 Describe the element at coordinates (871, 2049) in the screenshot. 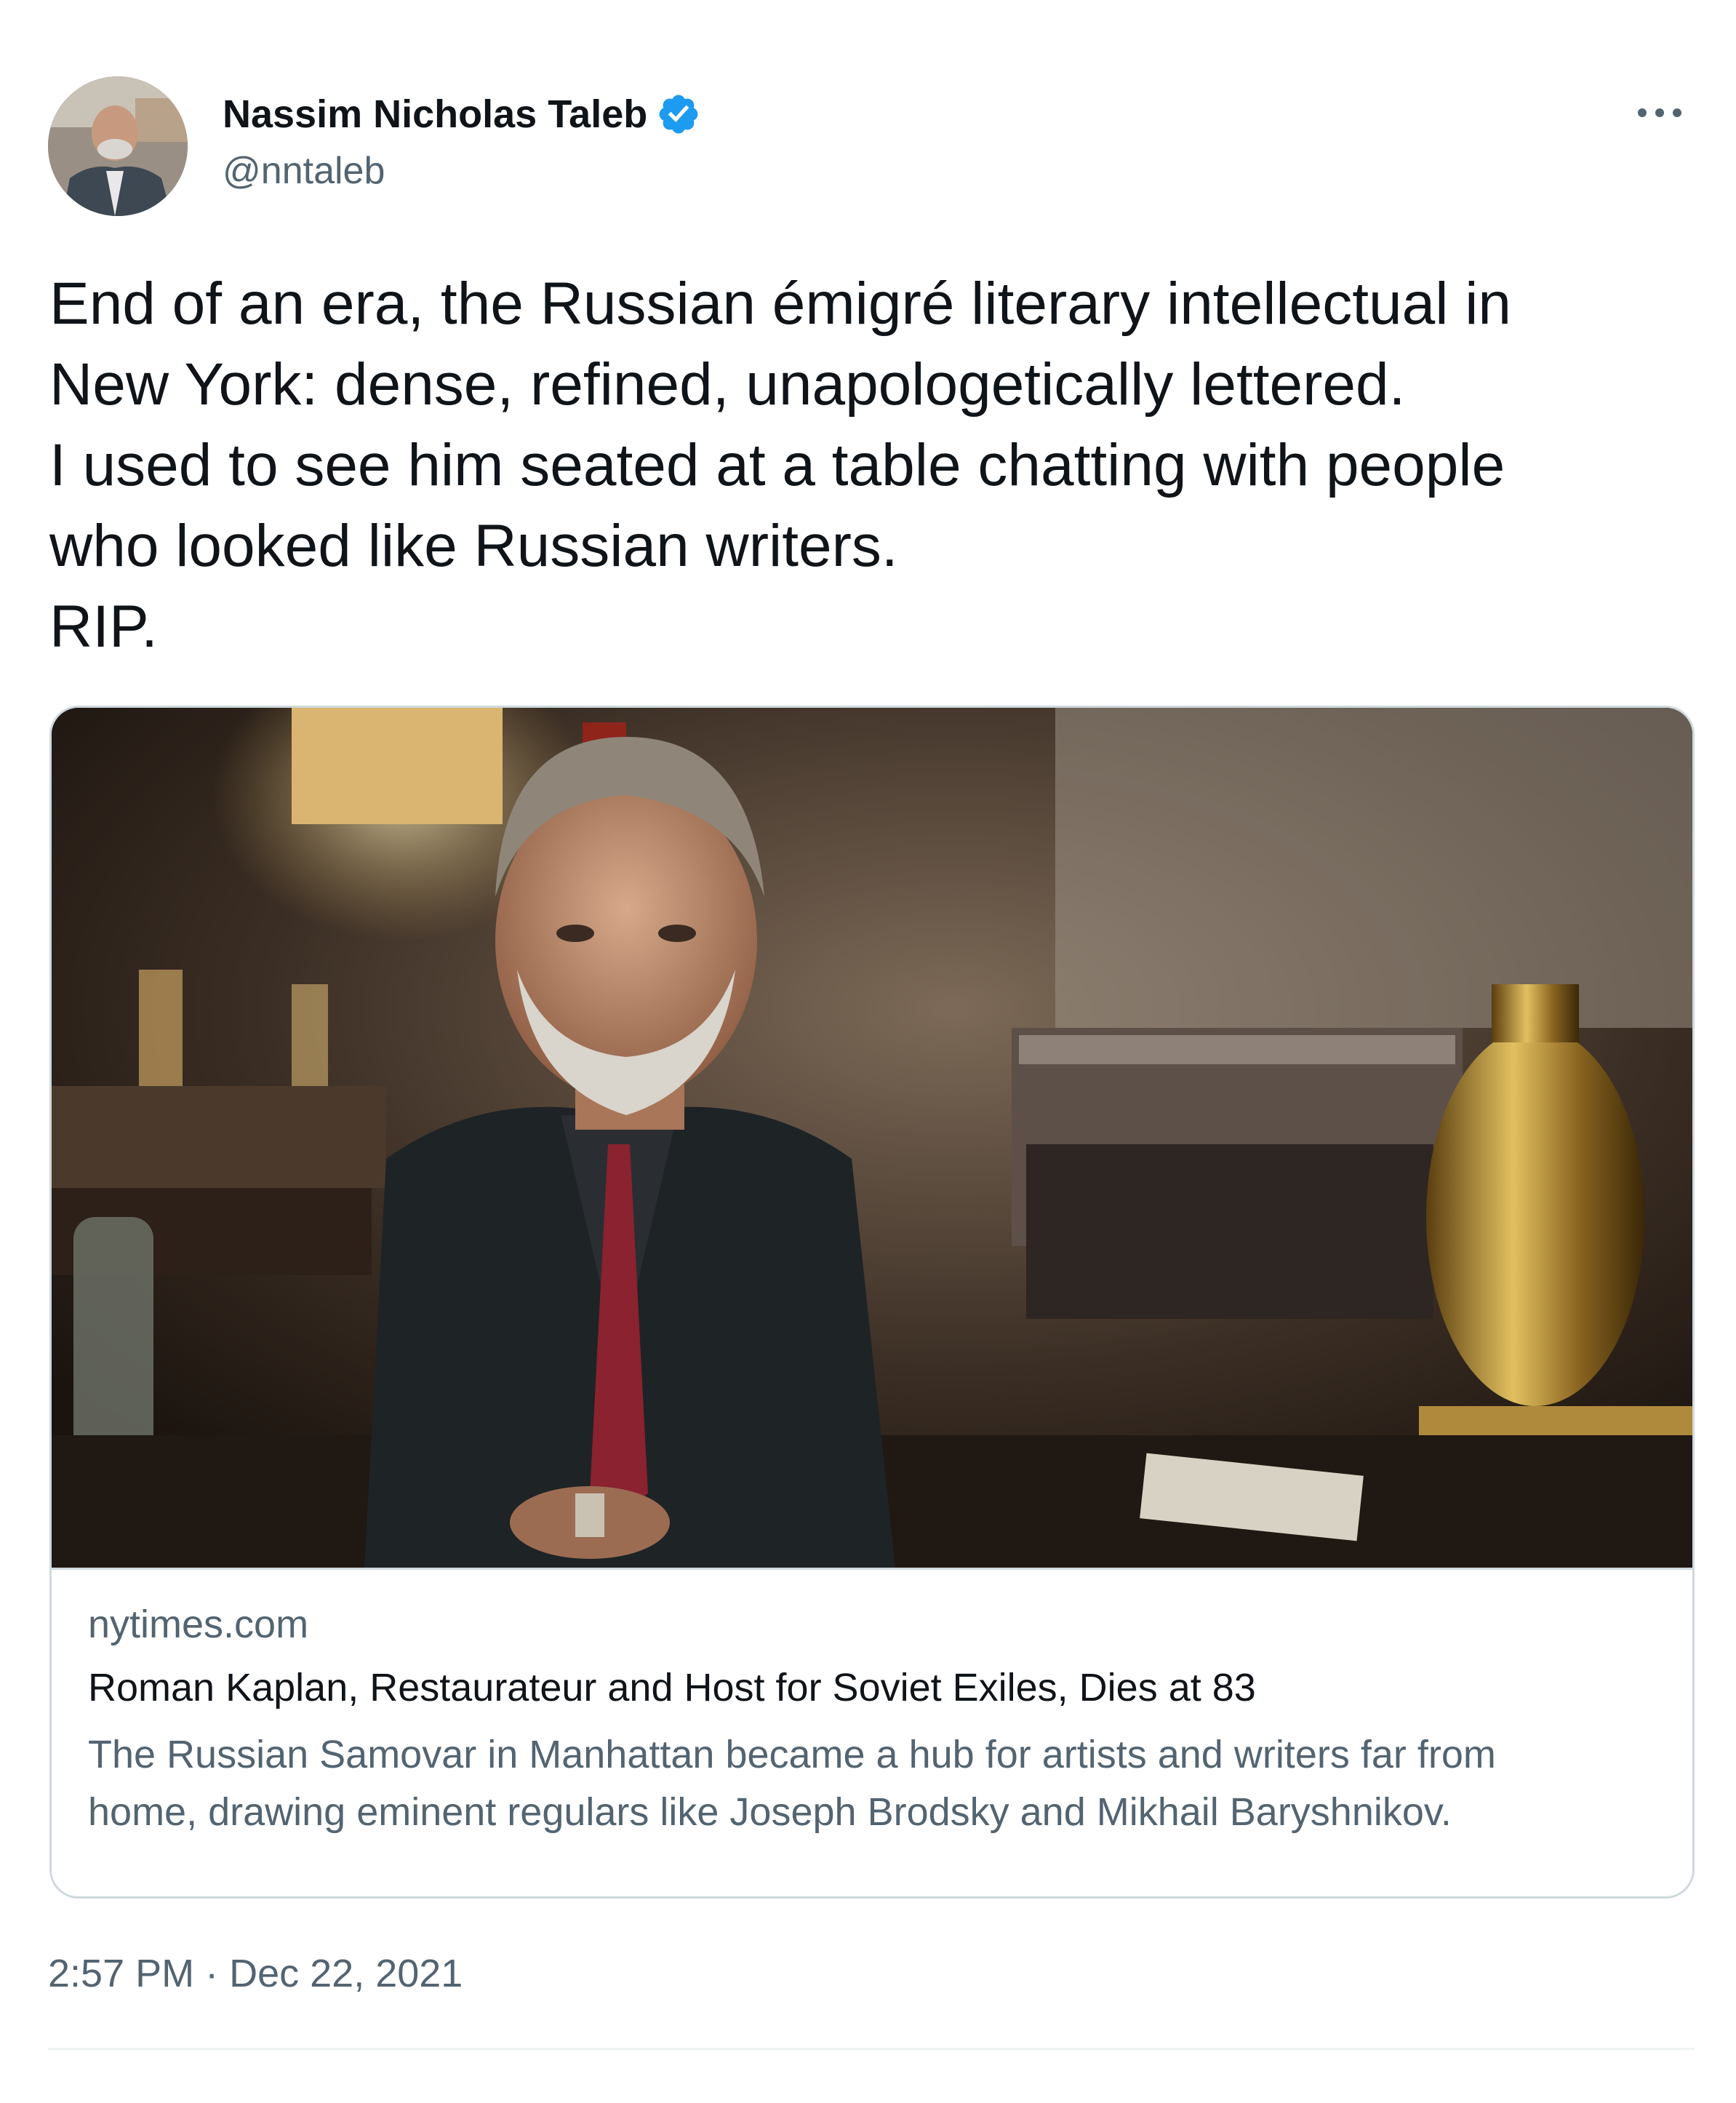

I see `bottom-divider` at that location.